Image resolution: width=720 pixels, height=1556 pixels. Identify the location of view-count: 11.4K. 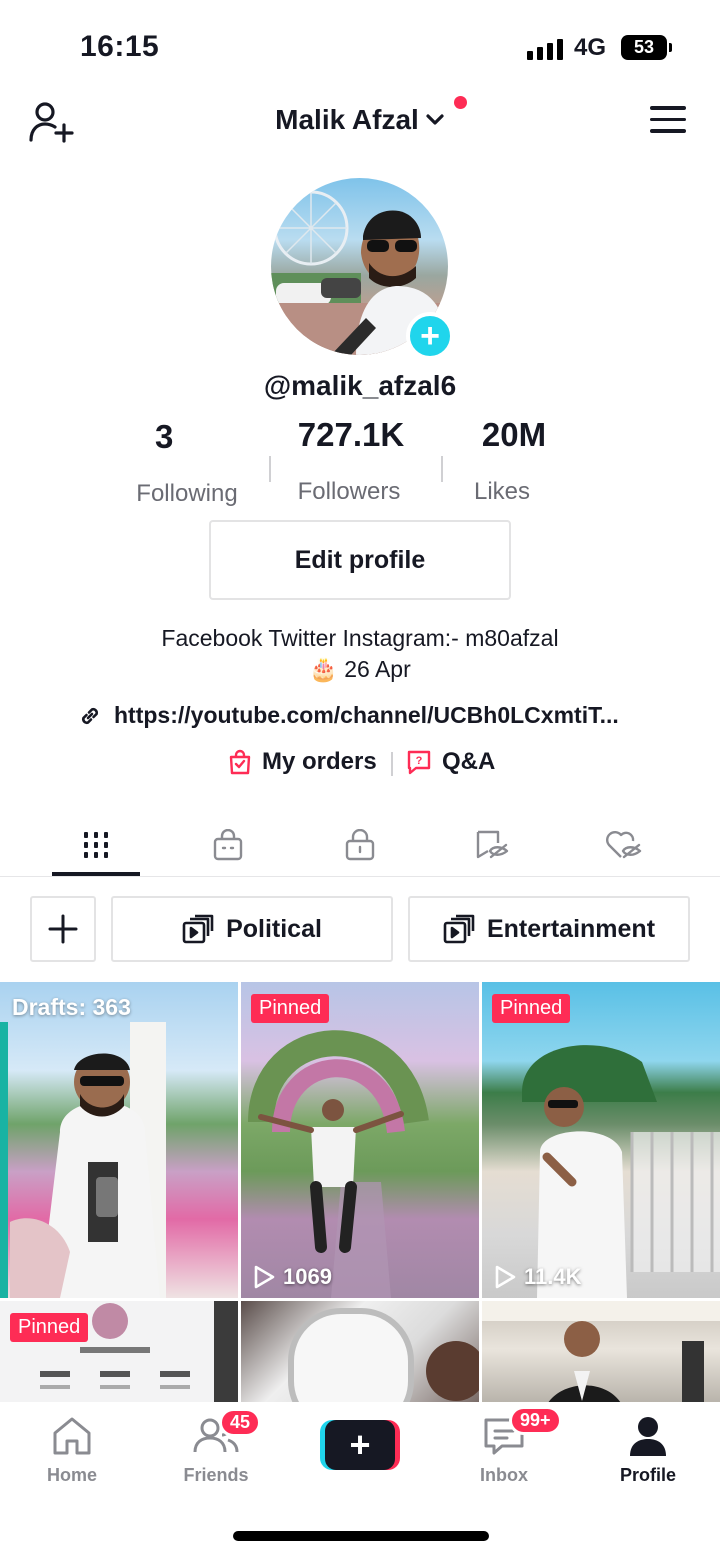
(538, 1277).